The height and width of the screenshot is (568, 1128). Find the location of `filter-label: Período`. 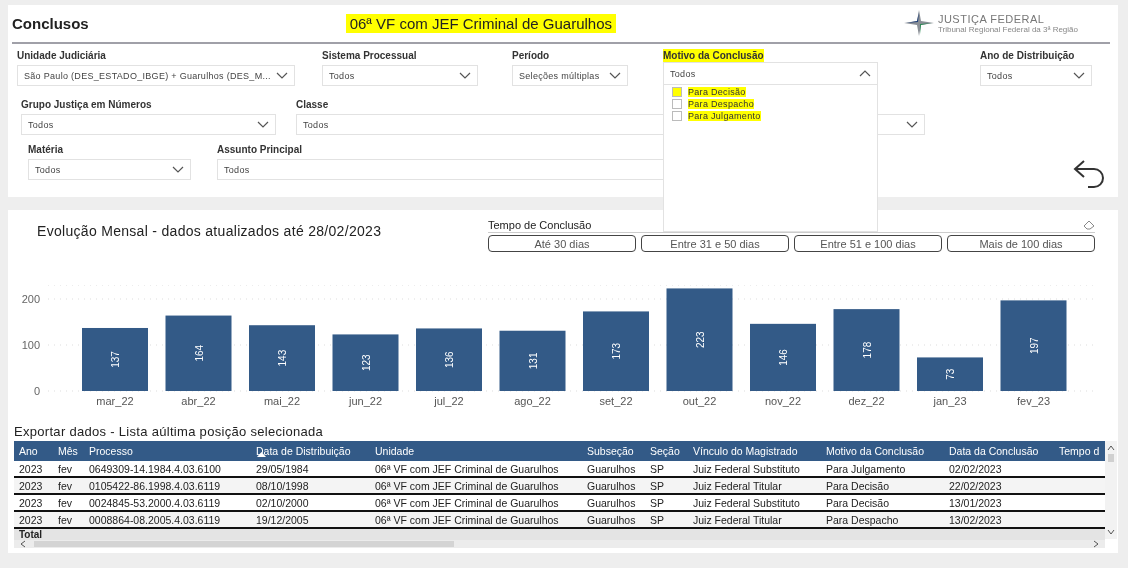

filter-label: Período is located at coordinates (531, 55).